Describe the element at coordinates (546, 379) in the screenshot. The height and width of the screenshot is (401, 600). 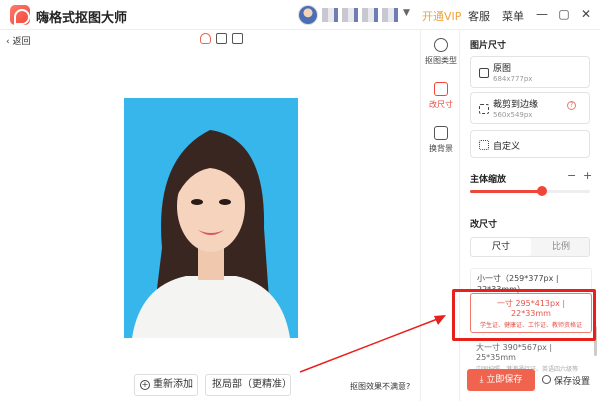
I see `gear-icon` at that location.